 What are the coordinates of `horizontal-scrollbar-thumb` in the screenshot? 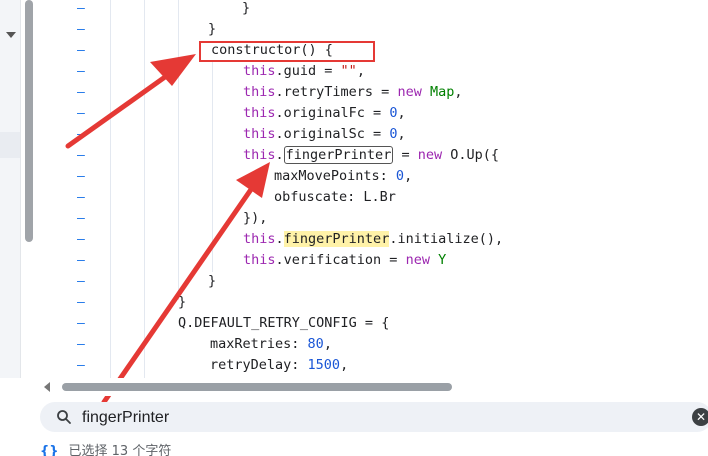 It's located at (257, 387).